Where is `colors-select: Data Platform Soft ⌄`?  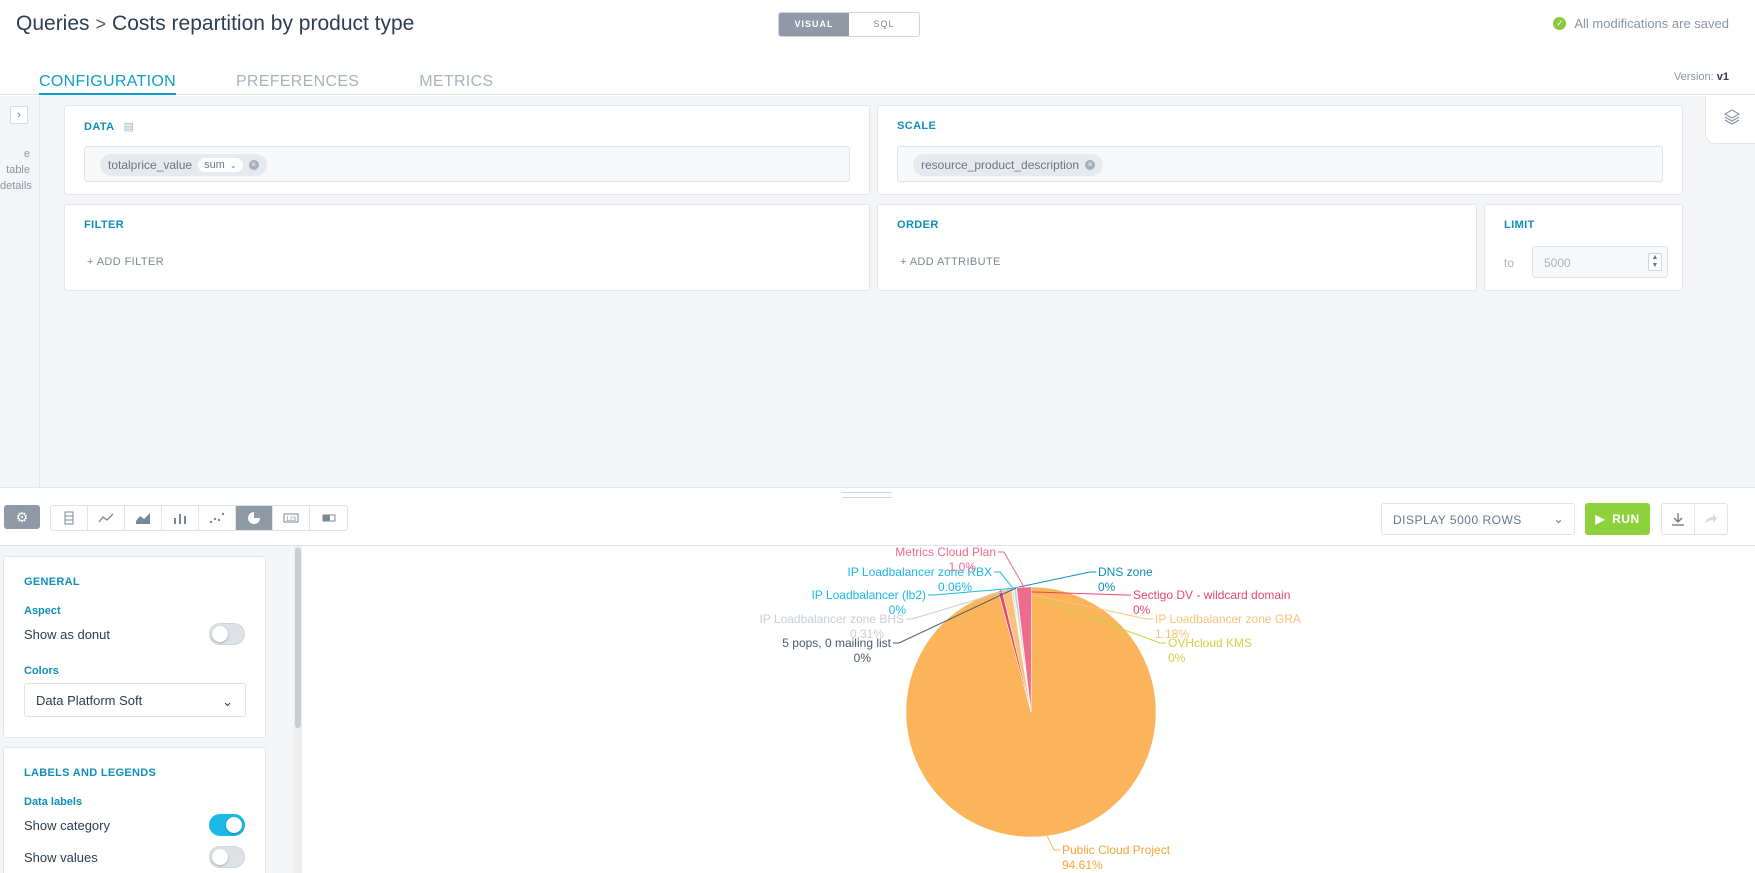
colors-select: Data Platform Soft ⌄ is located at coordinates (135, 700).